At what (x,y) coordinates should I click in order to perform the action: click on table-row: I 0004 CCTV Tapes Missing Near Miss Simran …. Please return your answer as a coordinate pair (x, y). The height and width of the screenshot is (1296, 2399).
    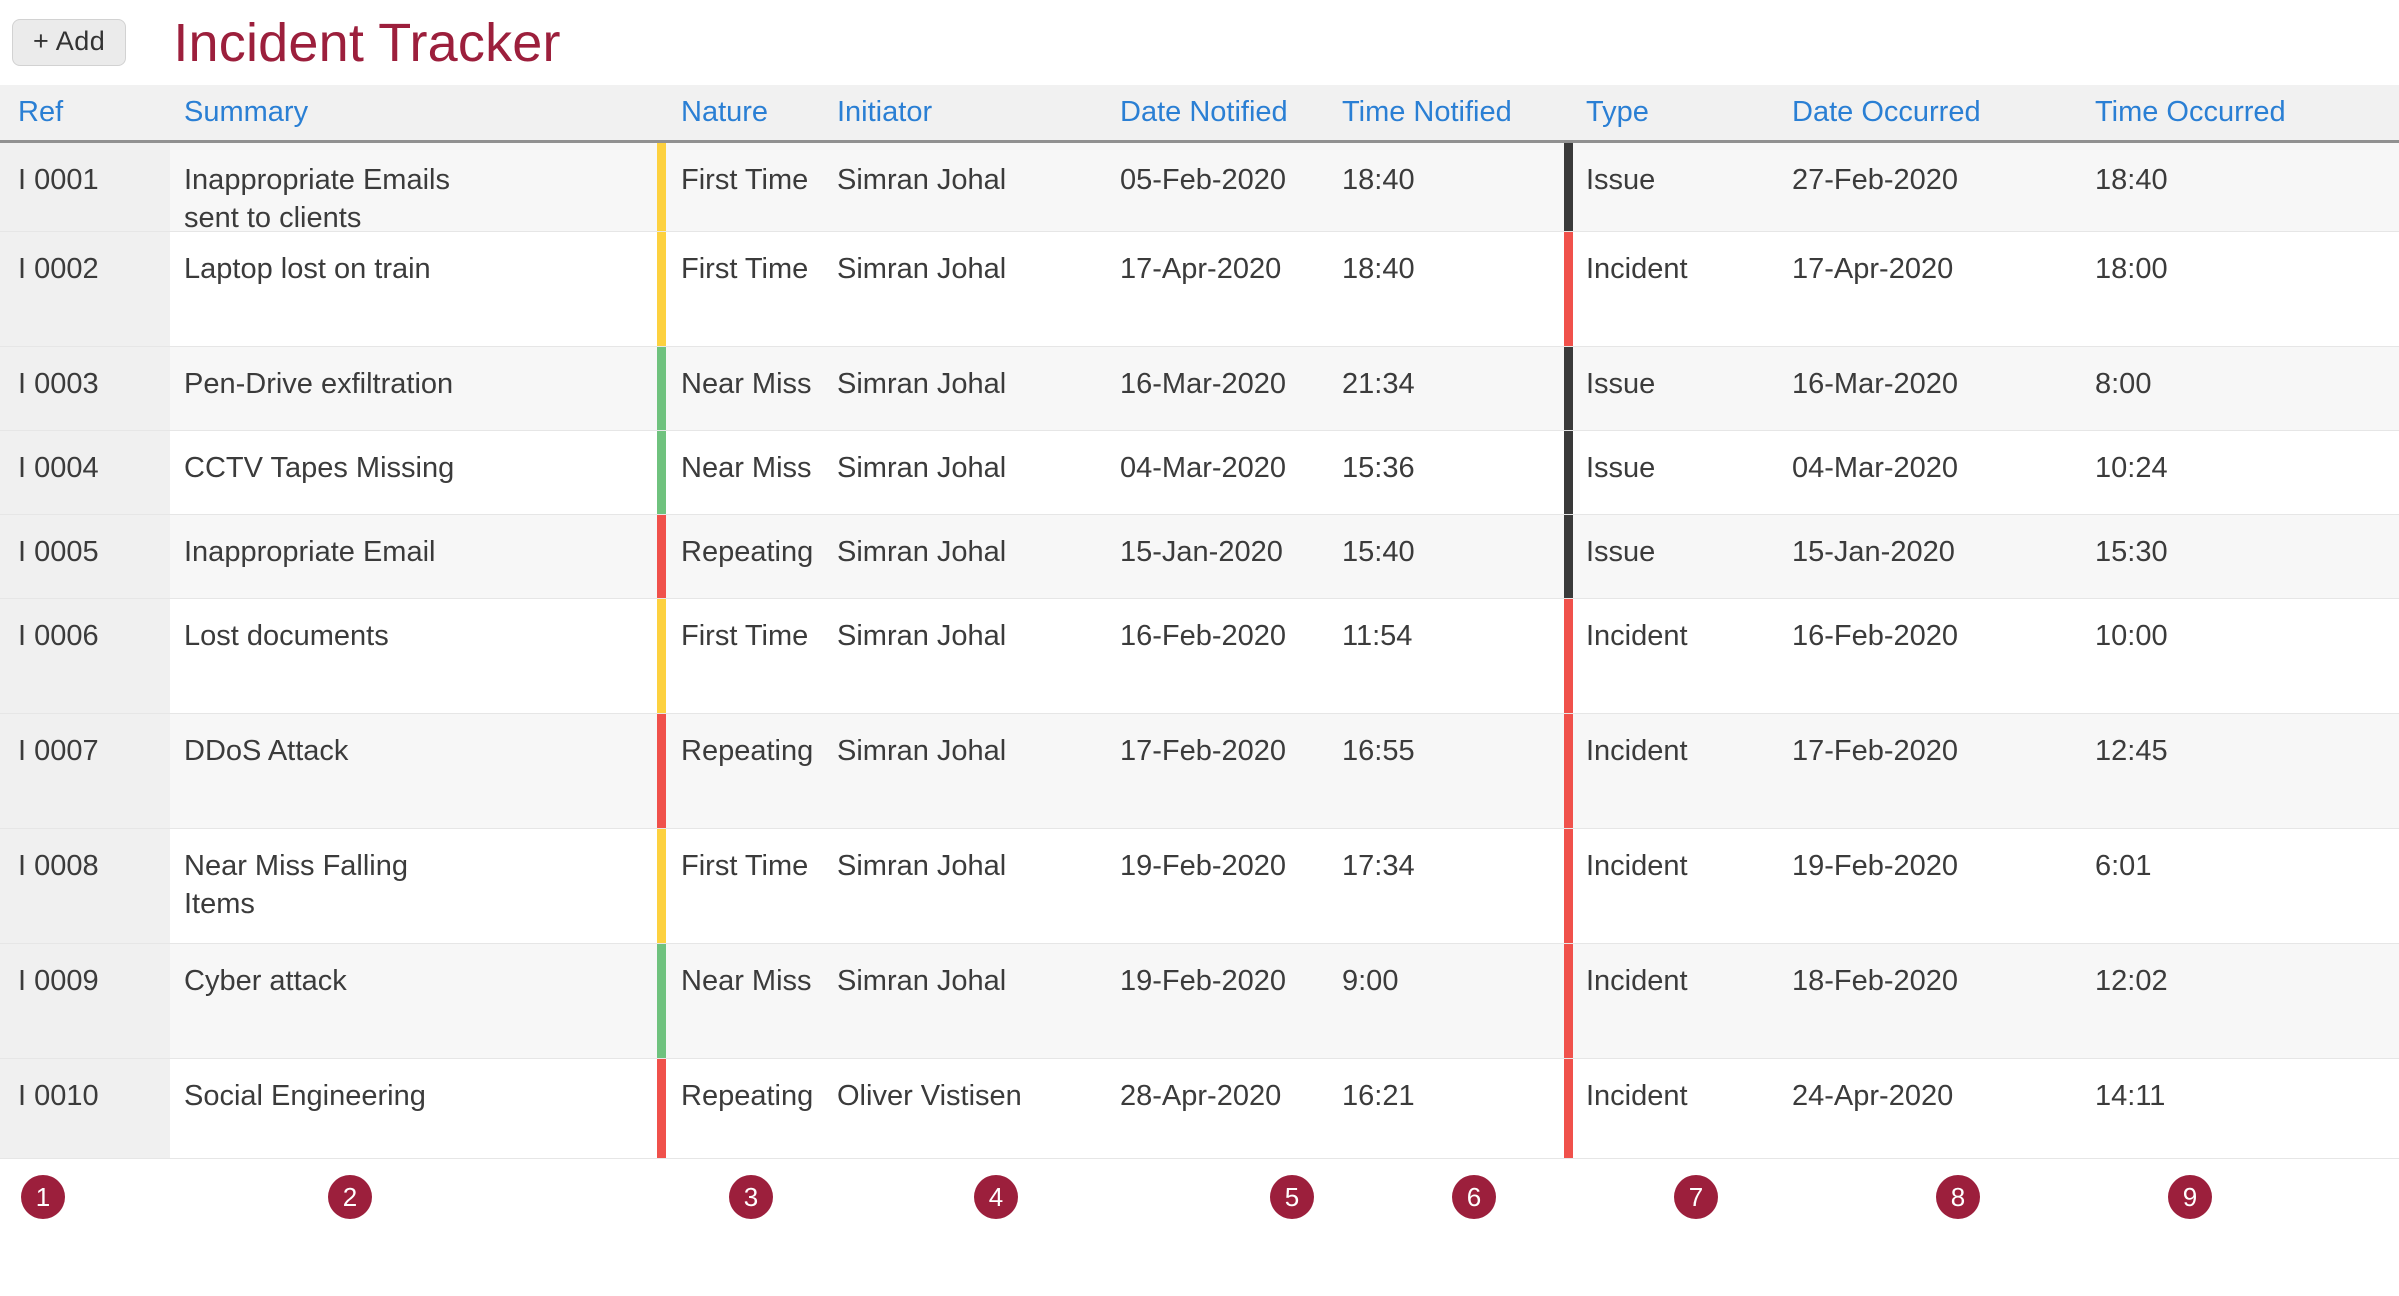
    Looking at the image, I should click on (1199, 473).